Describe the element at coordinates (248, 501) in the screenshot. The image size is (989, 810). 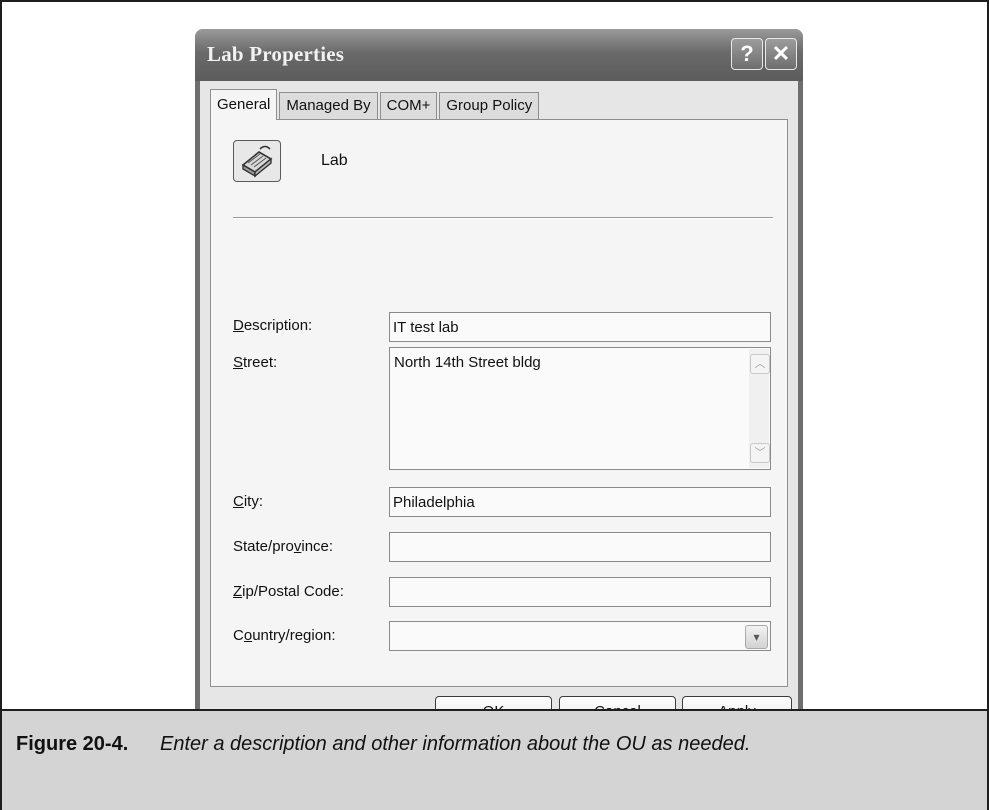
I see `city-label: City:` at that location.